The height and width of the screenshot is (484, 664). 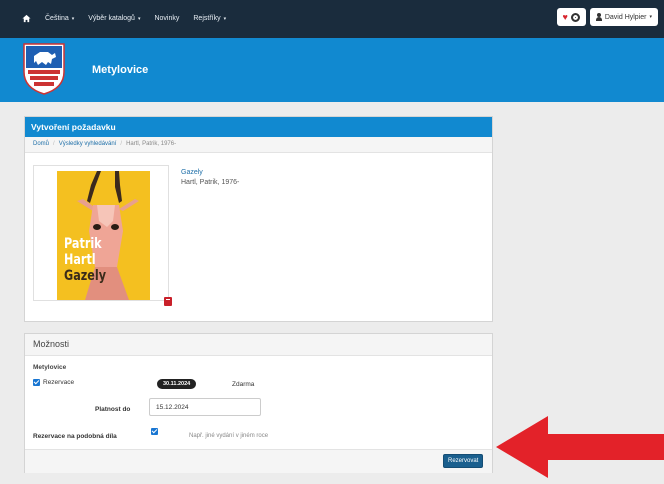 I want to click on similar-works-checkbox, so click(x=154, y=431).